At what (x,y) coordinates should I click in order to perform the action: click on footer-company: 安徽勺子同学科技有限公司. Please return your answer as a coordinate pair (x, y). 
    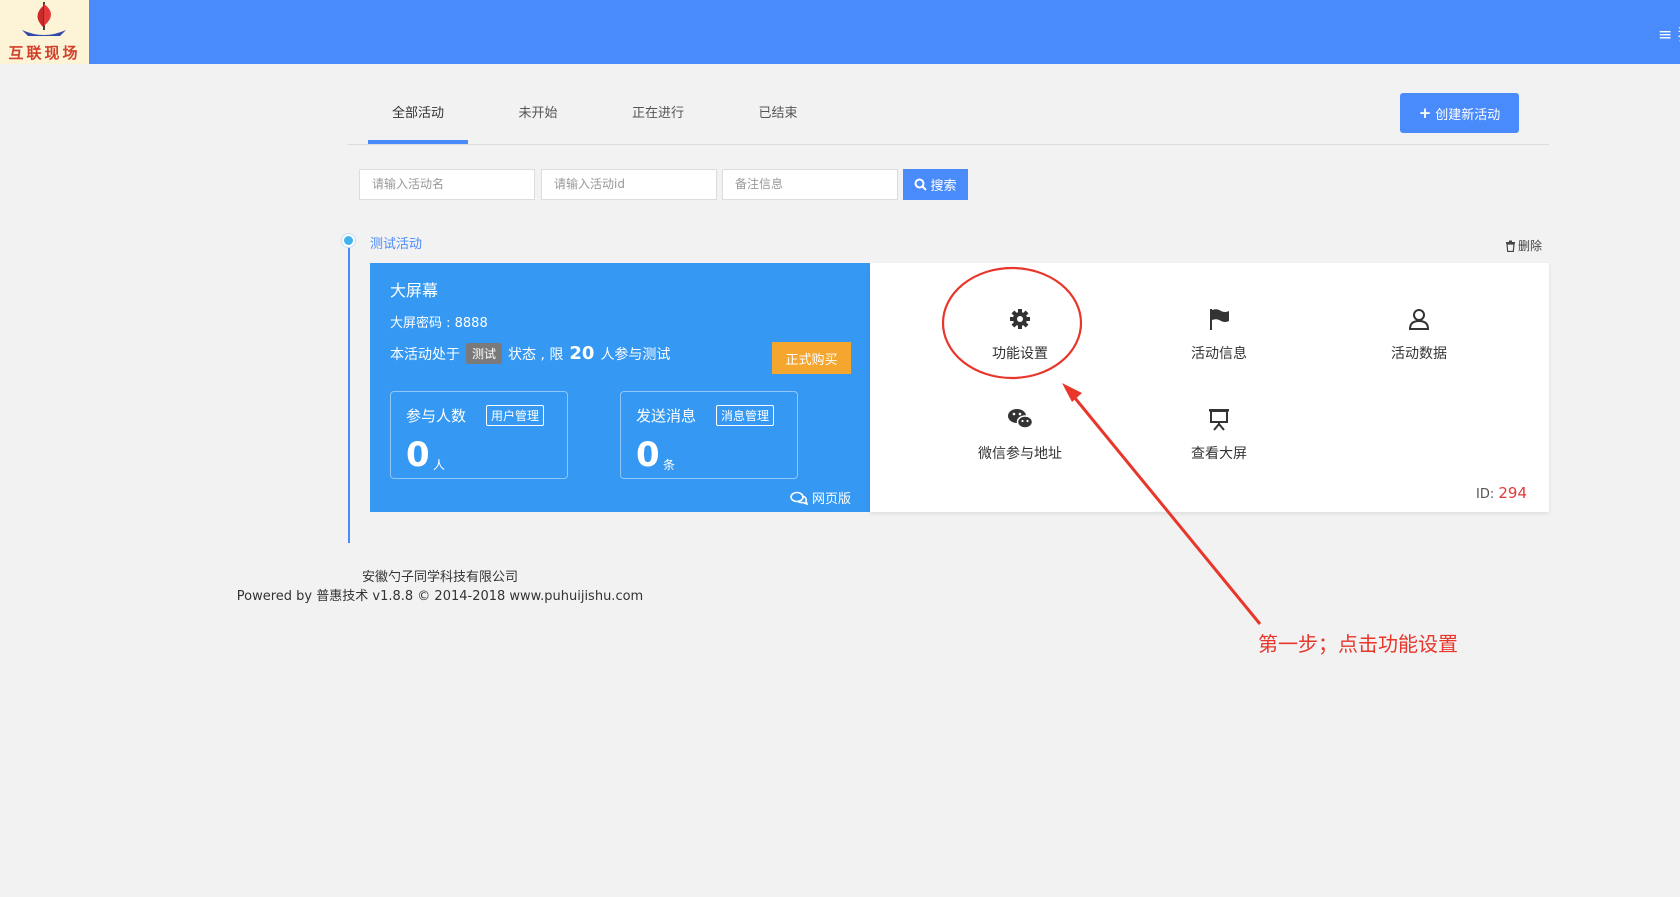
    Looking at the image, I should click on (439, 577).